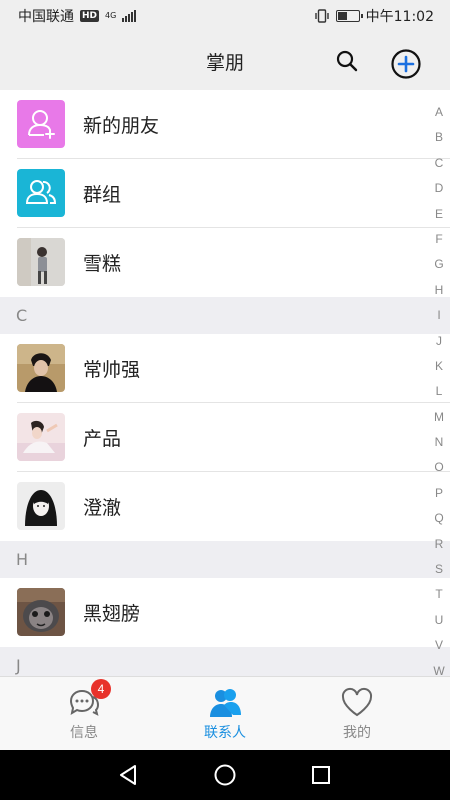 This screenshot has width=450, height=800. I want to click on index-letter-i: I, so click(438, 315).